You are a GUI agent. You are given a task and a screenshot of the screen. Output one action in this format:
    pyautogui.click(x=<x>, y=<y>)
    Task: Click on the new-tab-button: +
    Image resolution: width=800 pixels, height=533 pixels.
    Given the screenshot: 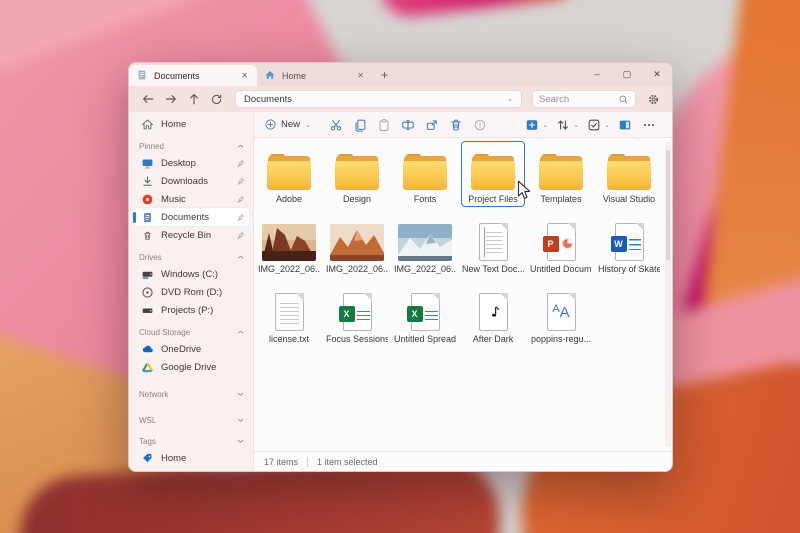 What is the action you would take?
    pyautogui.click(x=384, y=75)
    